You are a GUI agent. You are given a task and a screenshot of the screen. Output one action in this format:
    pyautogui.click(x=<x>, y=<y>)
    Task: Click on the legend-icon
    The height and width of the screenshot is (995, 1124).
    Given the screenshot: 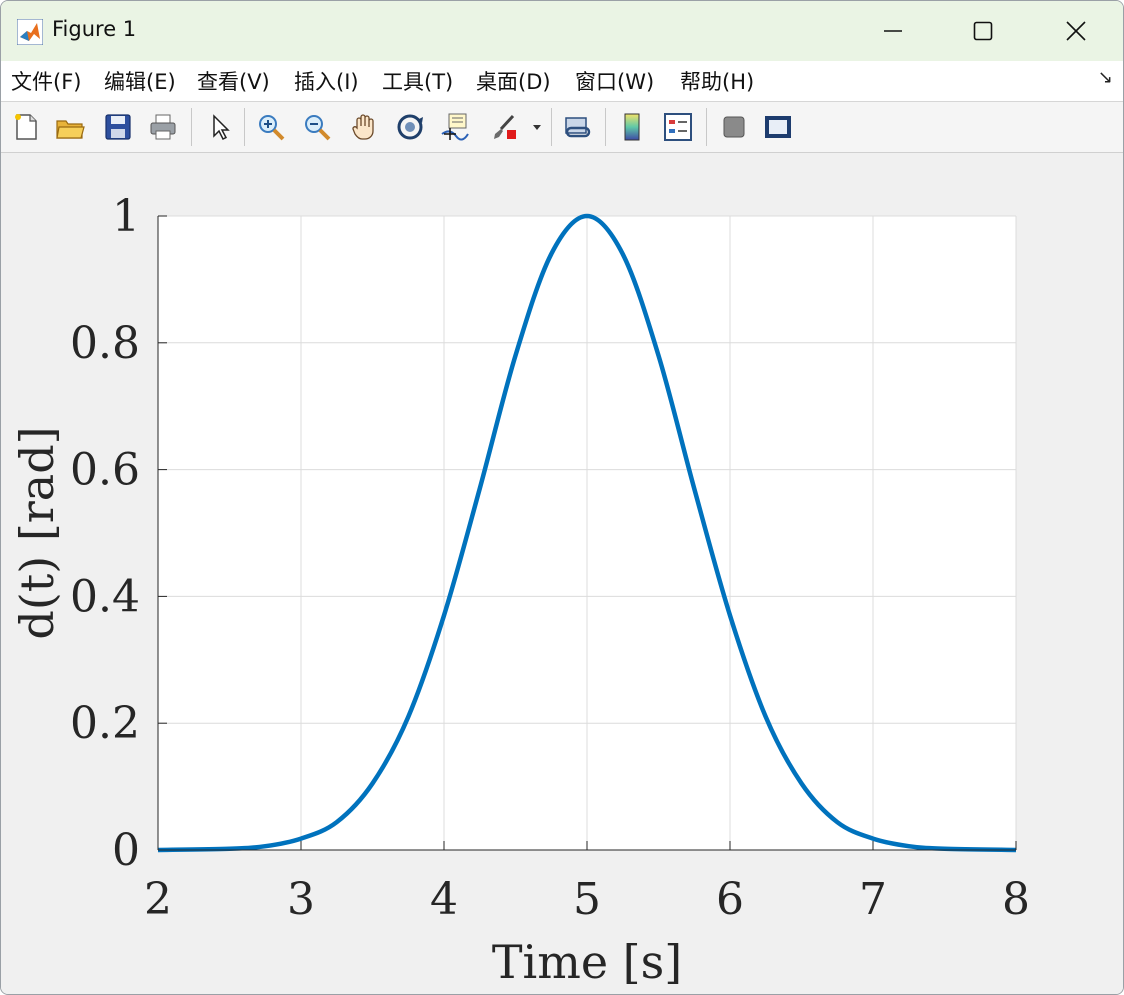 What is the action you would take?
    pyautogui.click(x=678, y=127)
    